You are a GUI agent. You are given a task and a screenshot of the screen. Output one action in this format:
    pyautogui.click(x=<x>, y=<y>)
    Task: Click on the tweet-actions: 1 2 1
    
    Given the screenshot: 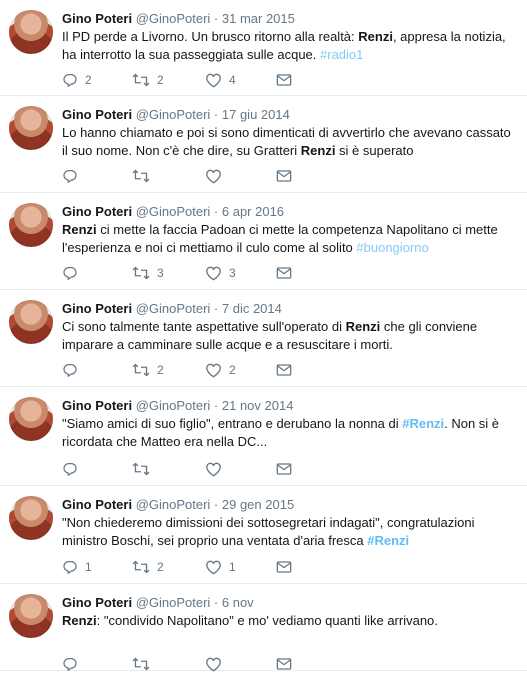 What is the action you would take?
    pyautogui.click(x=182, y=567)
    